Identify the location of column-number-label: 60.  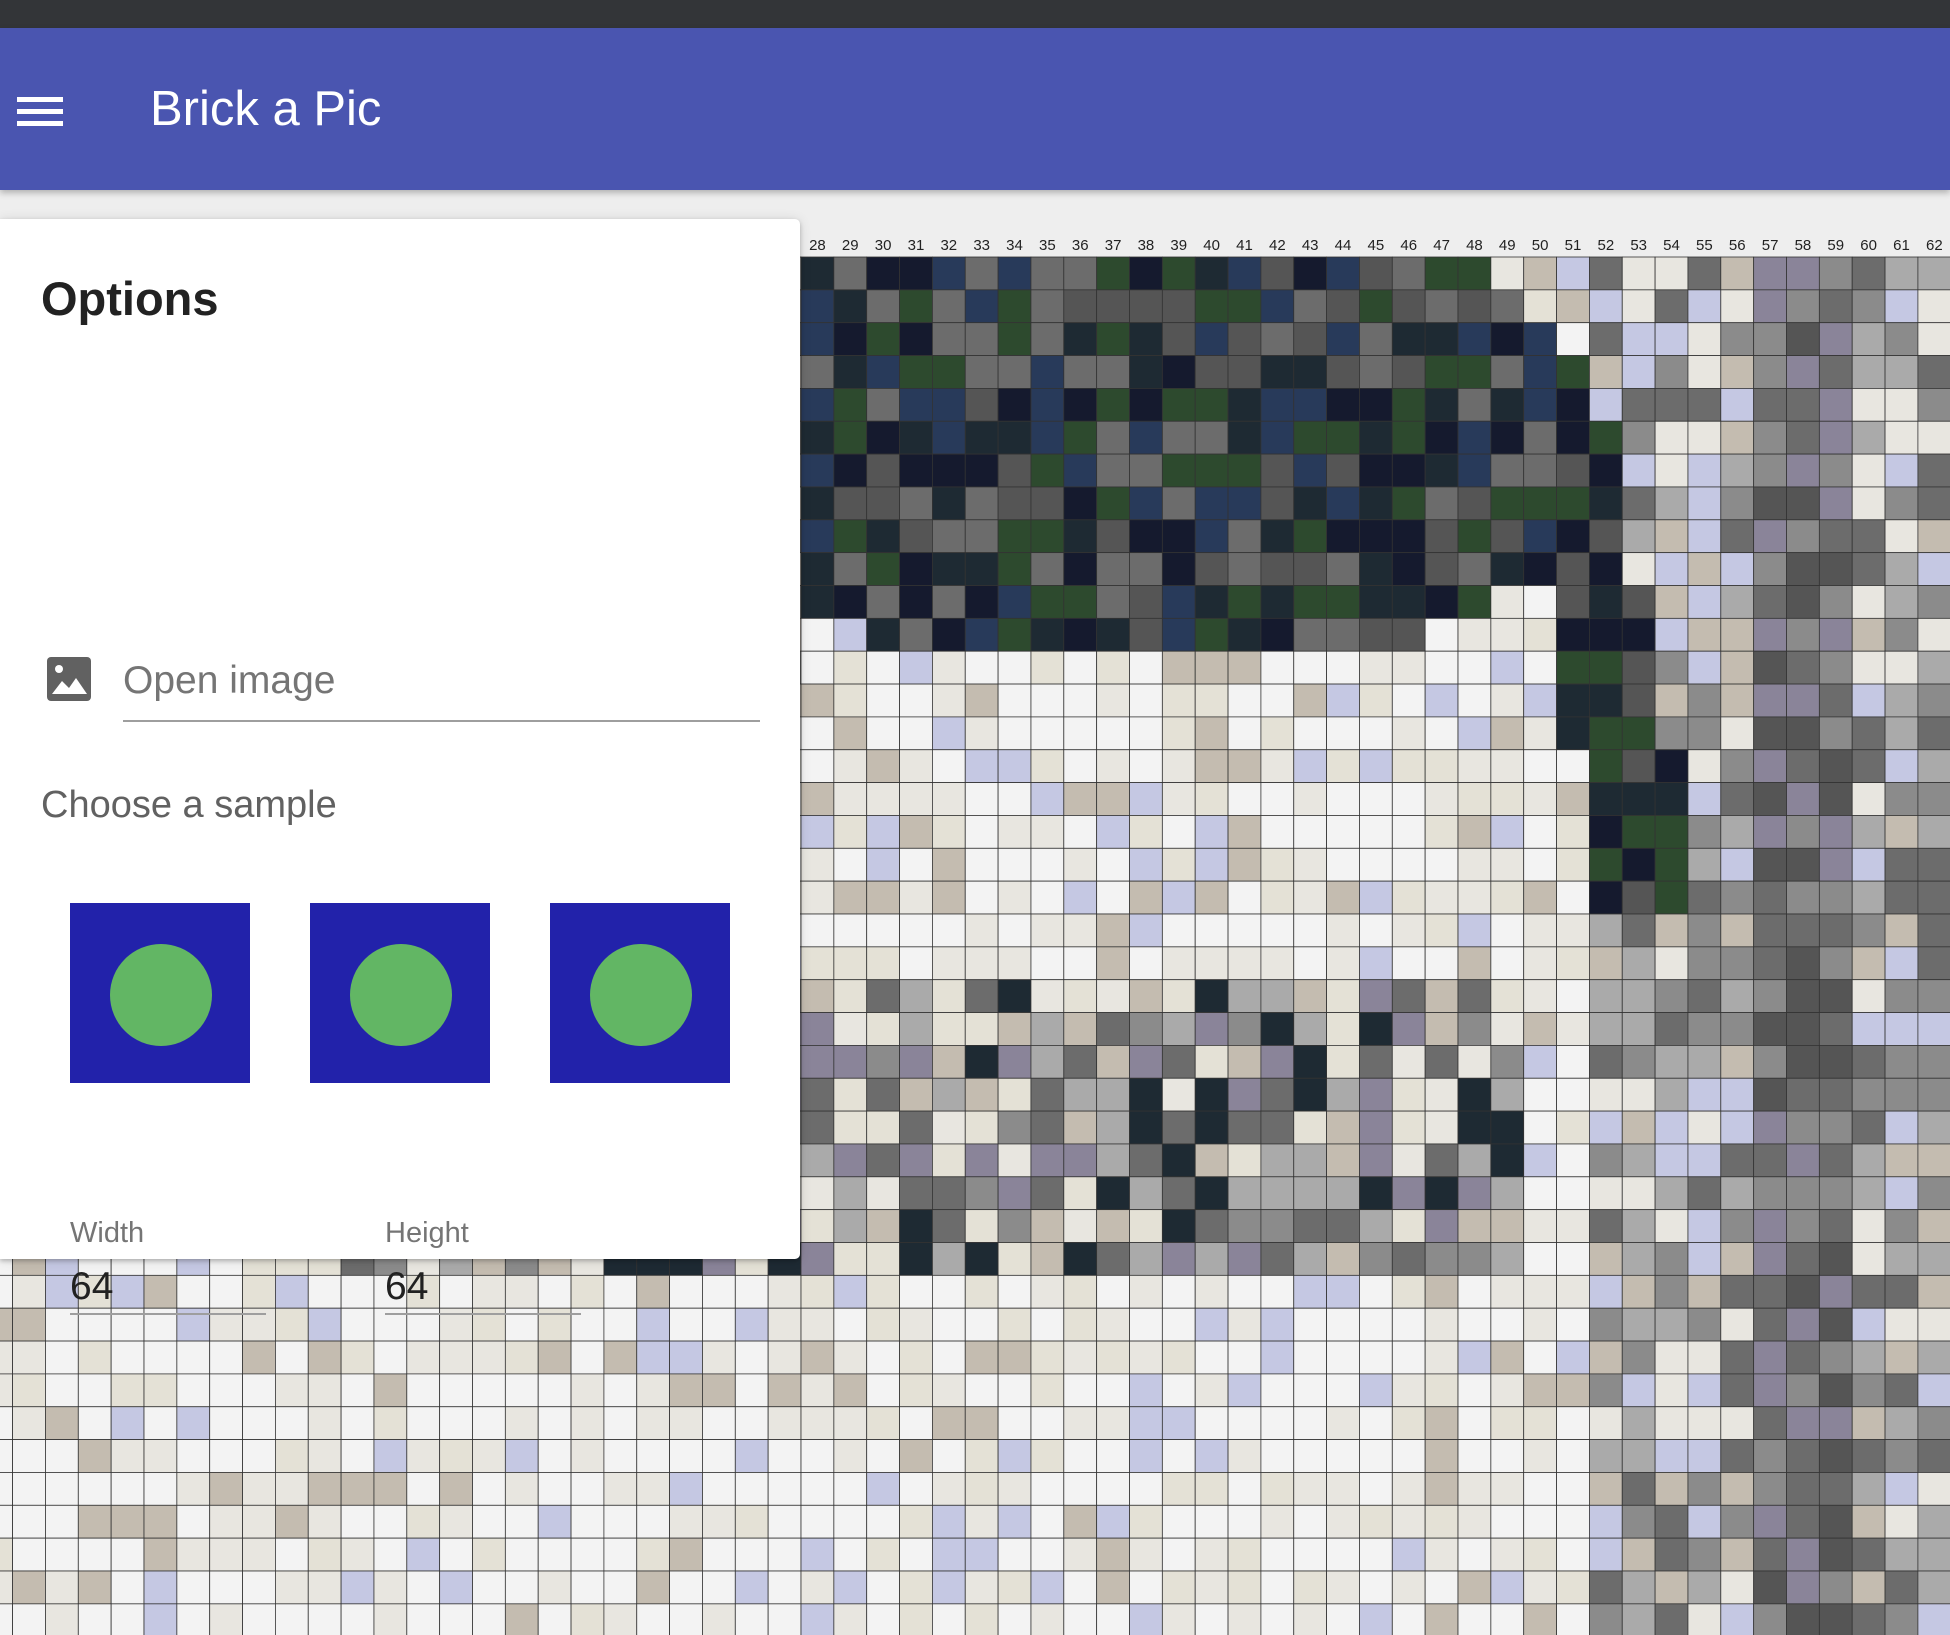
(1868, 245).